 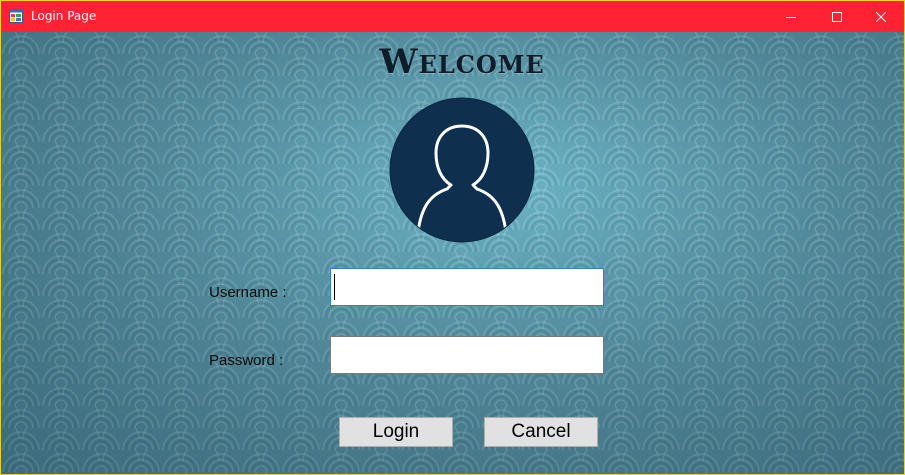 I want to click on app-icon, so click(x=16, y=16).